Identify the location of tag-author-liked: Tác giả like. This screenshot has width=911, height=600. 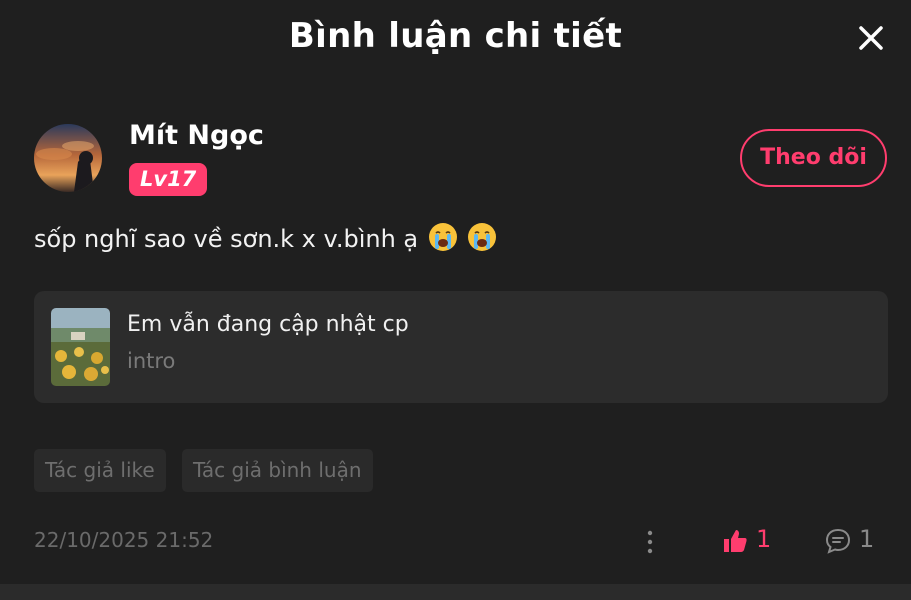
(100, 470).